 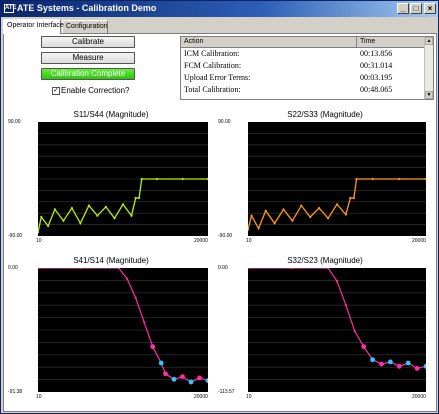 What do you see at coordinates (376, 77) in the screenshot?
I see `table-row-time: 00:03.195` at bounding box center [376, 77].